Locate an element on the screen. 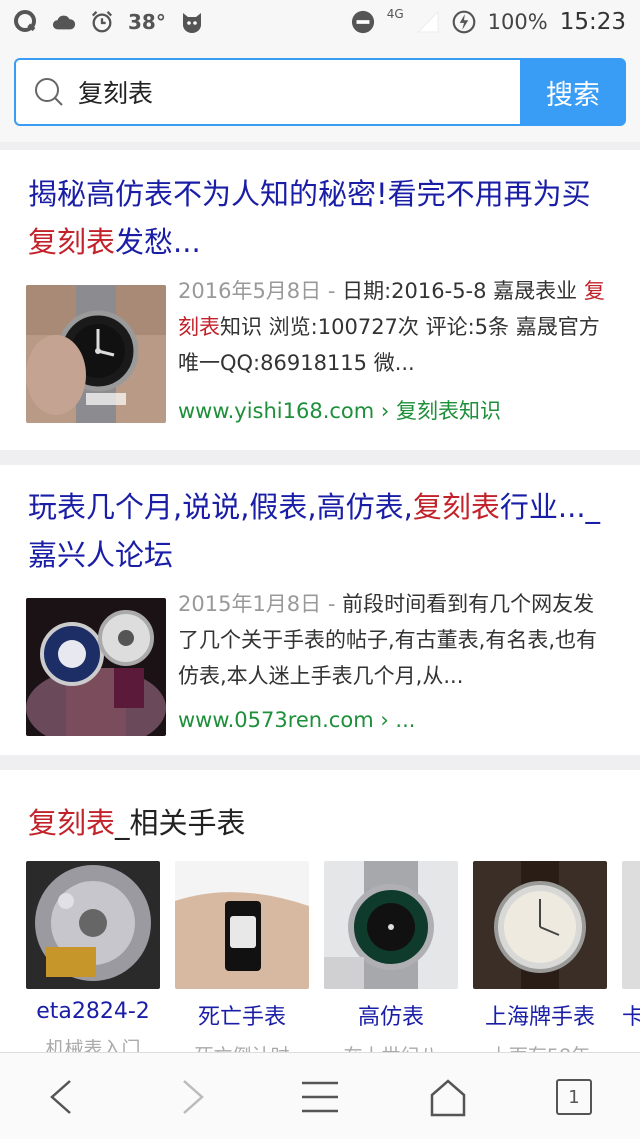  related-item-partial: 卡 is located at coordinates (631, 946).